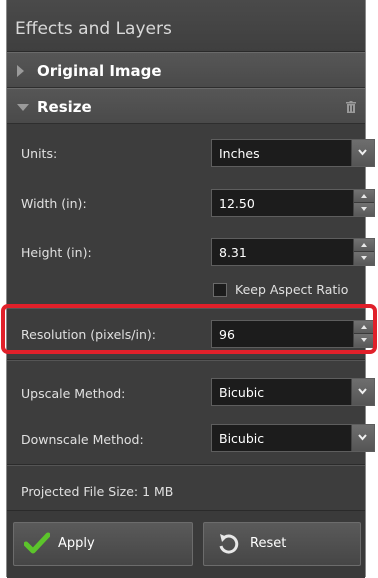  What do you see at coordinates (293, 153) in the screenshot?
I see `units-dropdown: Inches` at bounding box center [293, 153].